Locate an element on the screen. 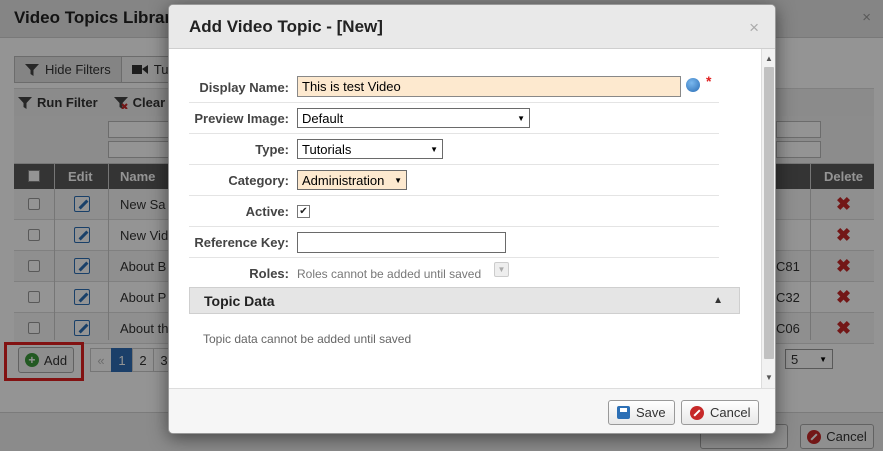  topic-data-note: Topic data cannot be added until saved is located at coordinates (307, 339).